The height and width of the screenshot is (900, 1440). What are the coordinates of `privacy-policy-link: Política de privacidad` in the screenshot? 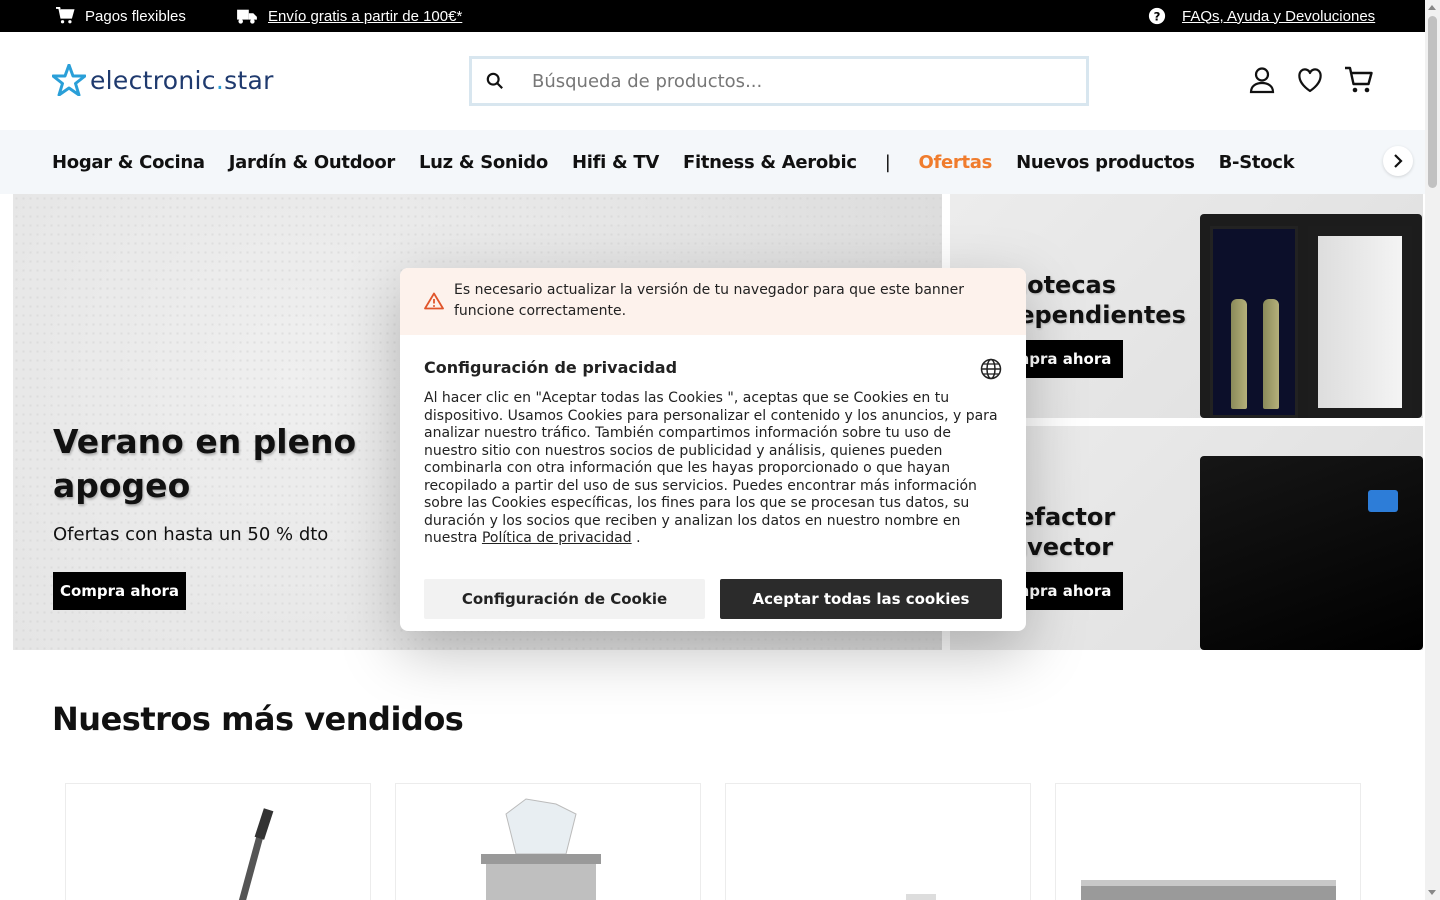 It's located at (557, 538).